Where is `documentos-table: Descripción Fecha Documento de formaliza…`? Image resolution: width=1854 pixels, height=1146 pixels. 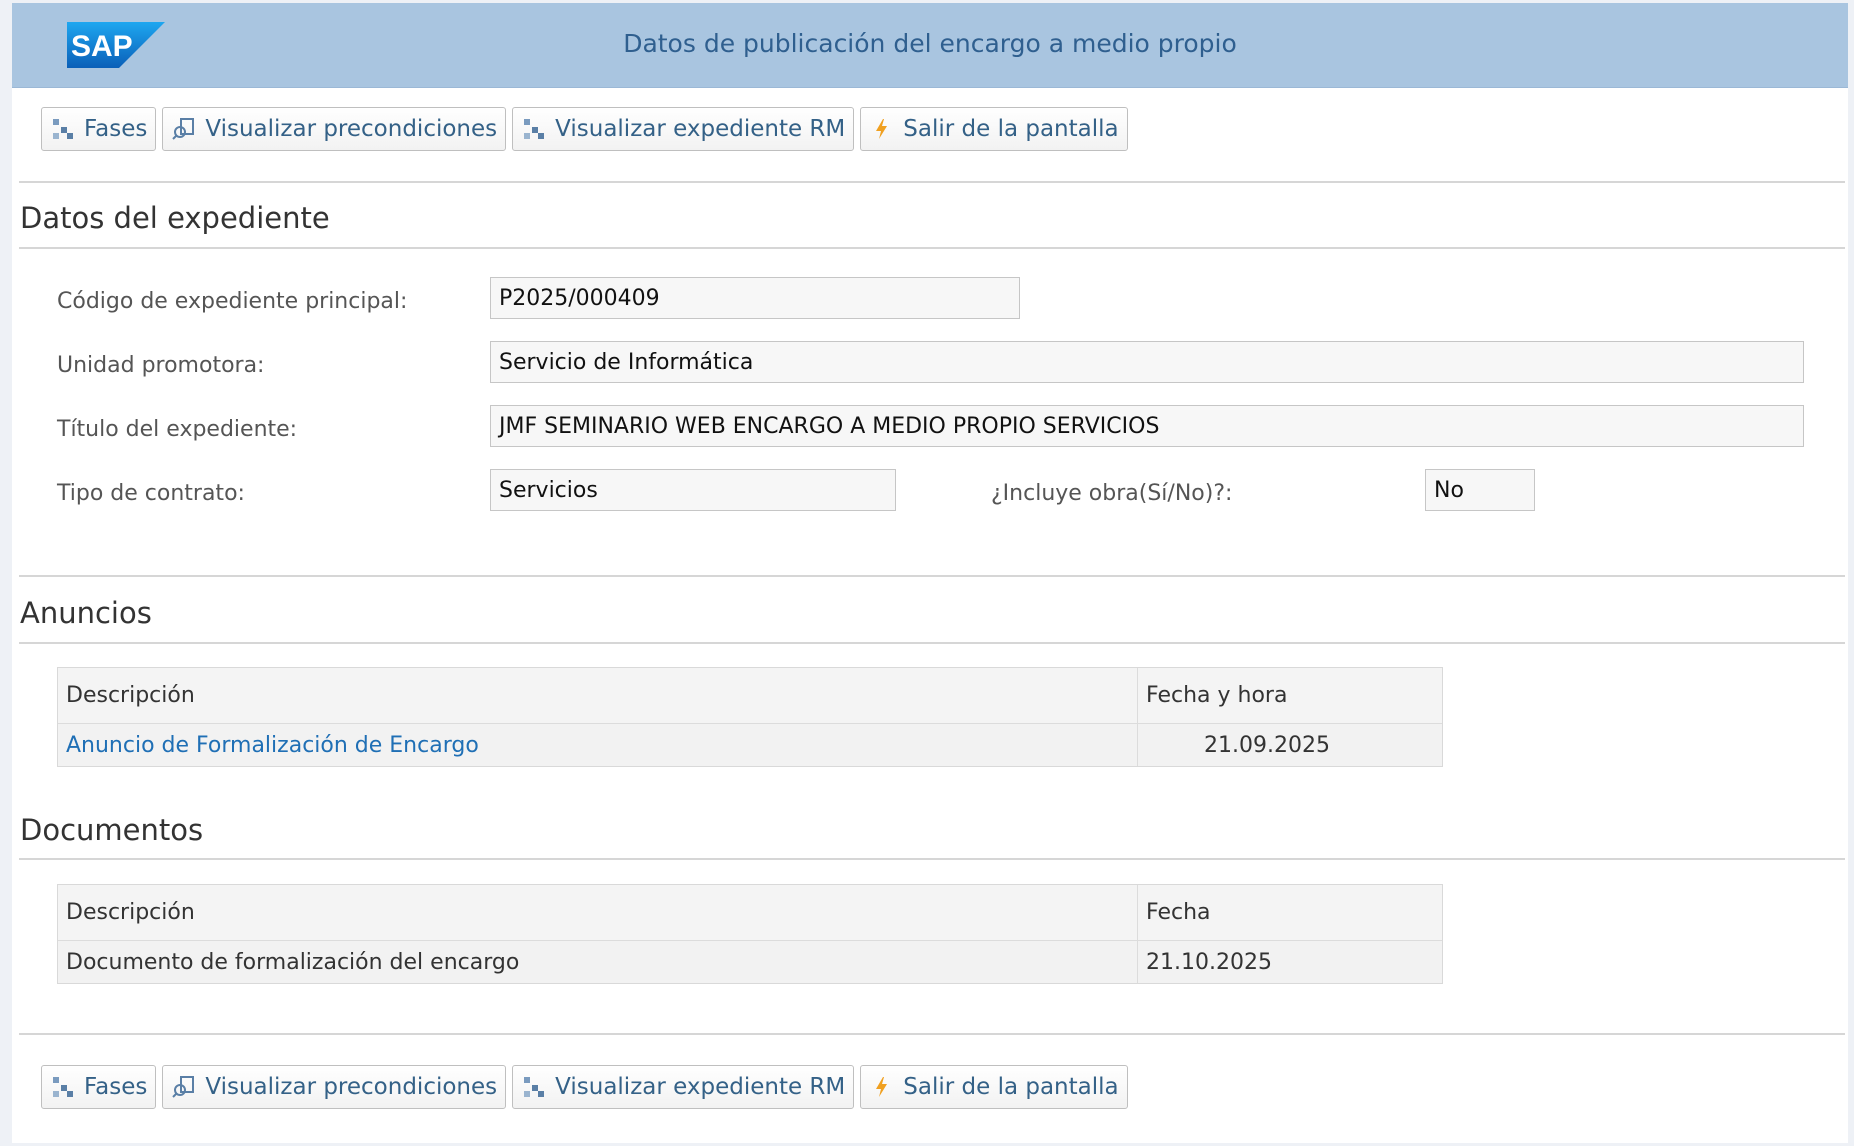
documentos-table: Descripción Fecha Documento de formaliza… is located at coordinates (750, 934).